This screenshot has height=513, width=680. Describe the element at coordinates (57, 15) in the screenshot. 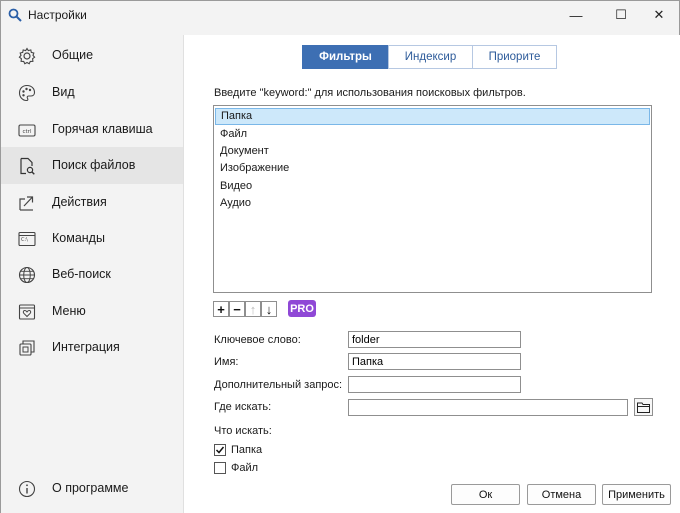

I see `window-title: Настройки` at that location.